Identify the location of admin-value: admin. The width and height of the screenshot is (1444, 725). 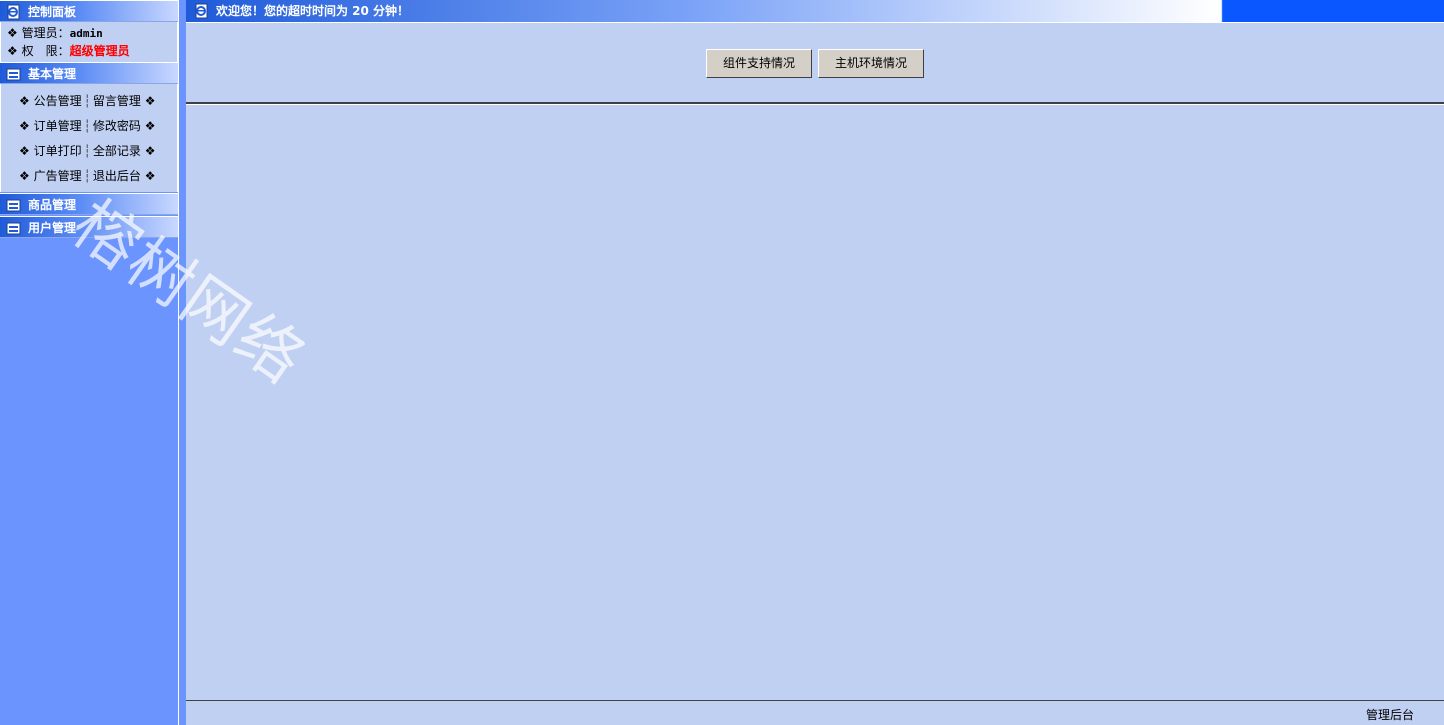
(86, 33).